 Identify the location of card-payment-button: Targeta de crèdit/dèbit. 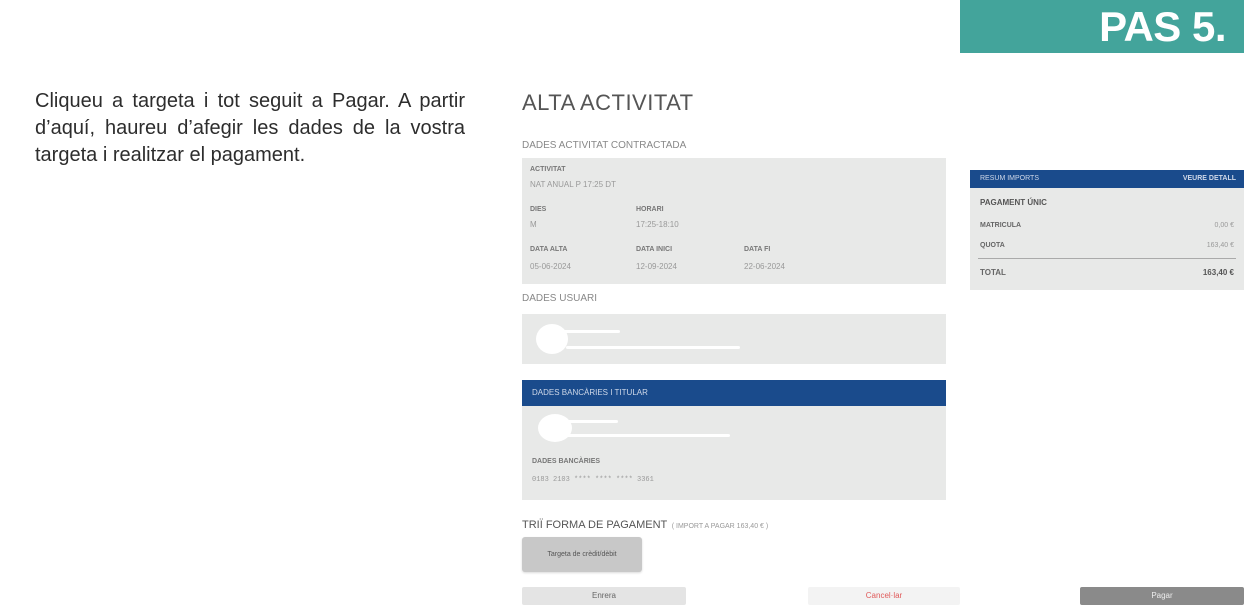
(582, 554).